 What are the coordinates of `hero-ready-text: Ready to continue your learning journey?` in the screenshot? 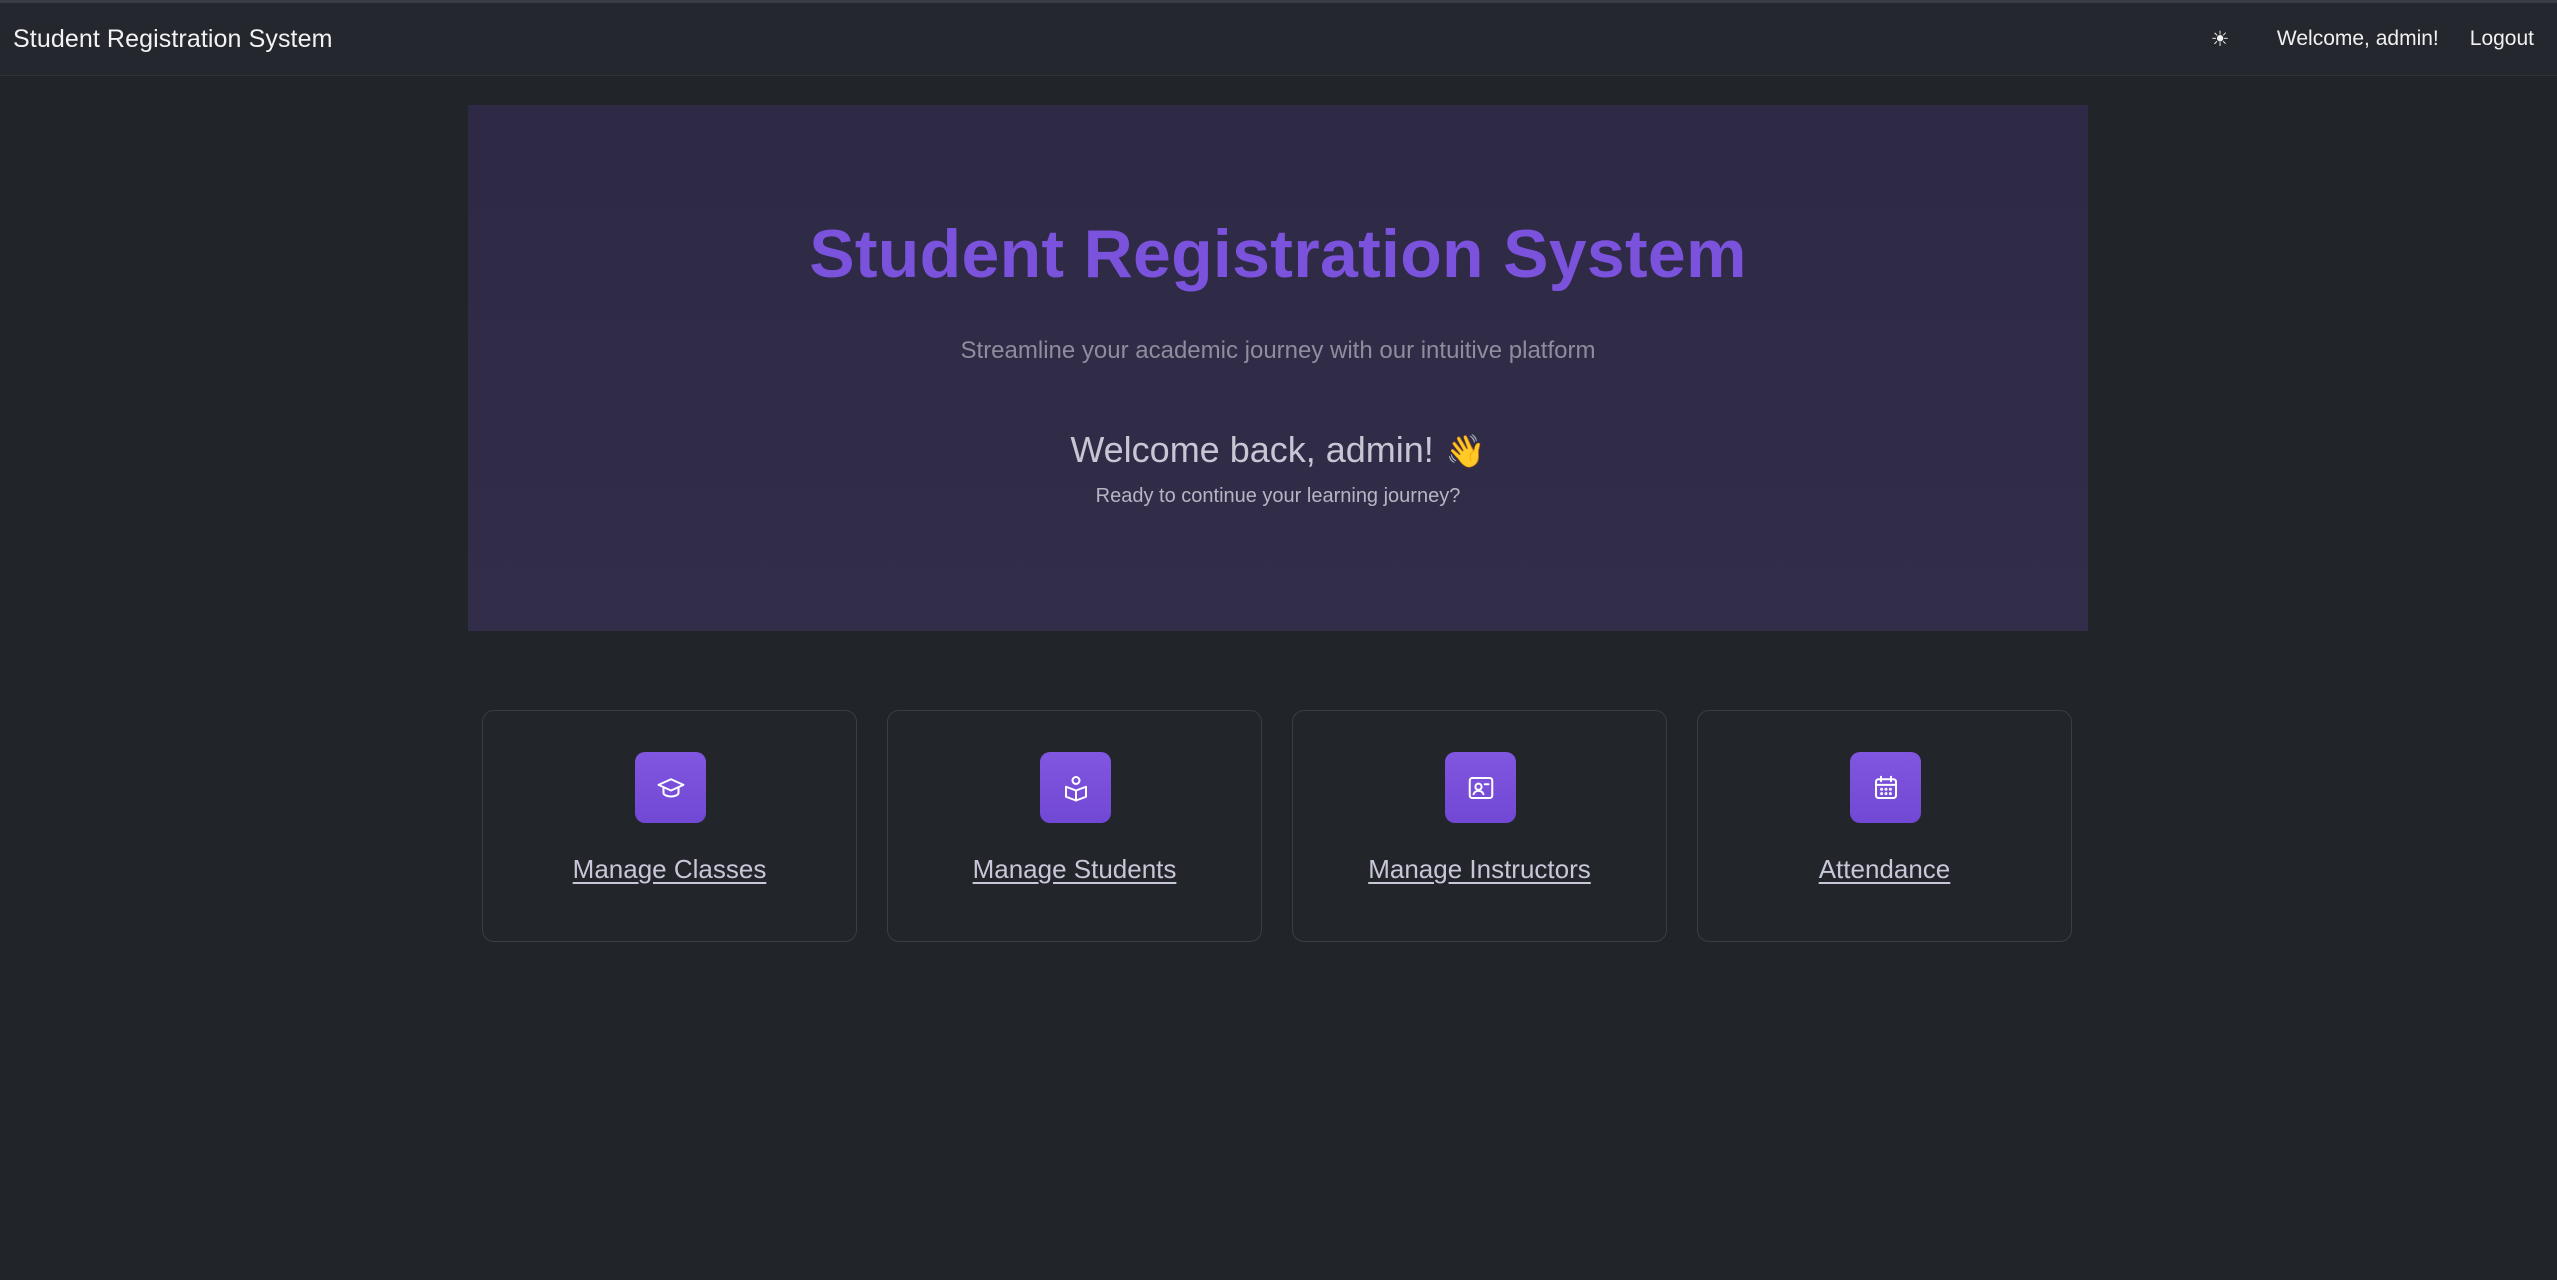 It's located at (1278, 496).